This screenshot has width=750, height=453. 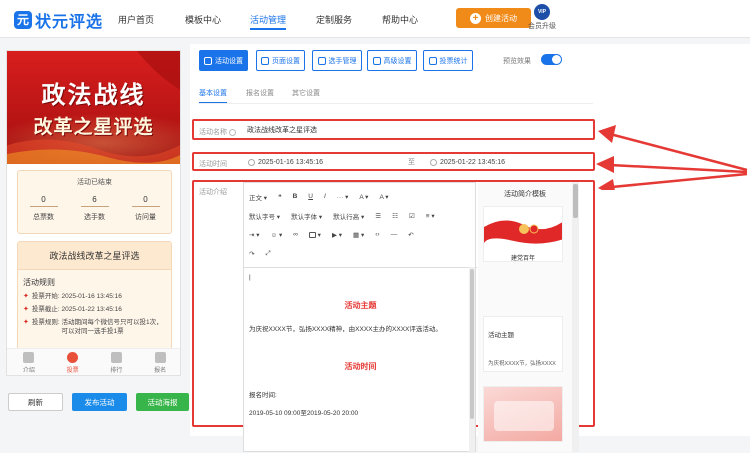 I want to click on settings-icon, so click(x=265, y=60).